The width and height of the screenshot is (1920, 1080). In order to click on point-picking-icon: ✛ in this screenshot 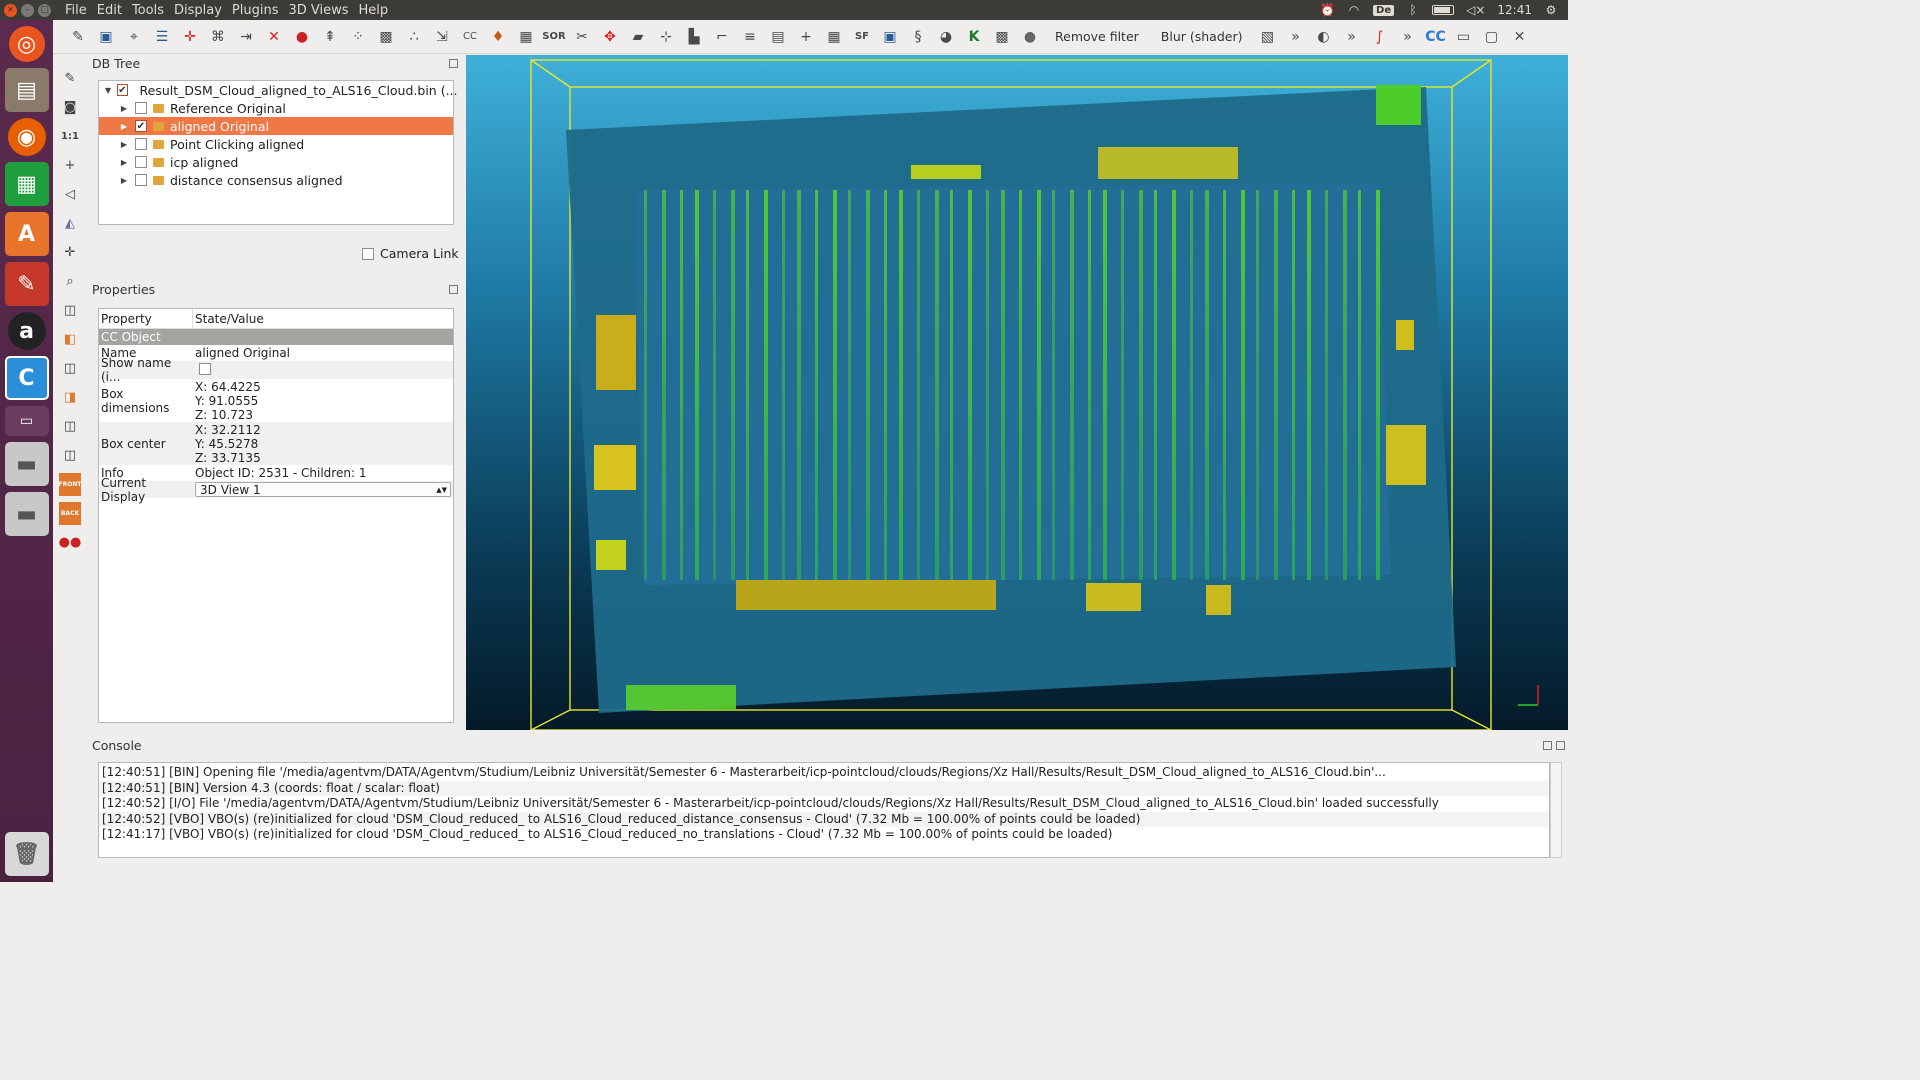, I will do `click(190, 37)`.